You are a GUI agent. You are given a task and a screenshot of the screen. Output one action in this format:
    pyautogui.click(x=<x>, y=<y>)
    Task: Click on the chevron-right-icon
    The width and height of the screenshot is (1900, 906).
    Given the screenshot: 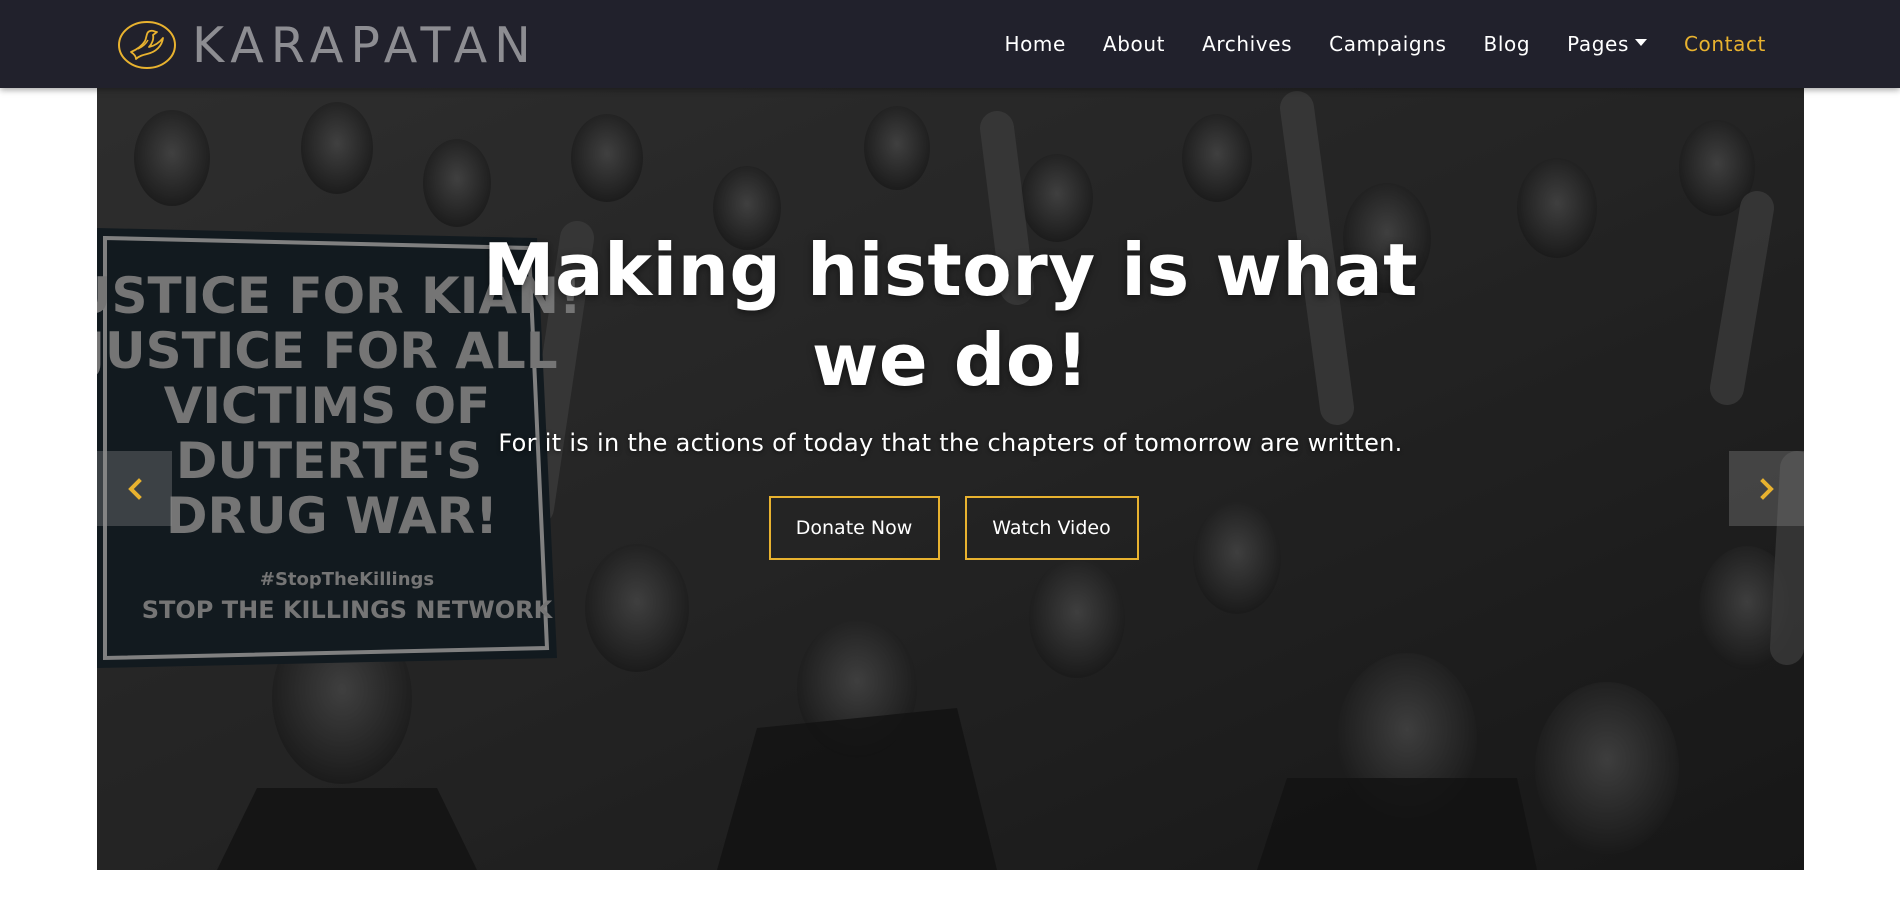 What is the action you would take?
    pyautogui.click(x=1766, y=488)
    